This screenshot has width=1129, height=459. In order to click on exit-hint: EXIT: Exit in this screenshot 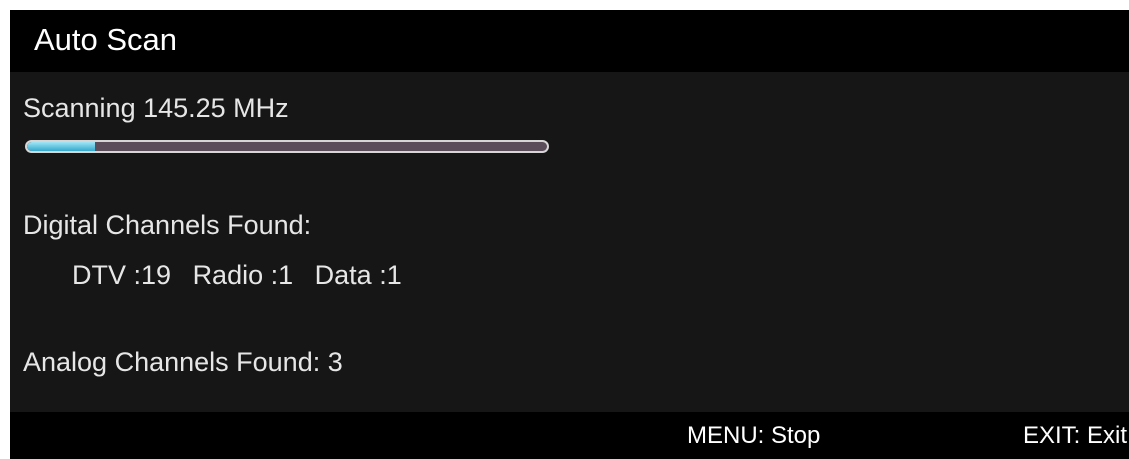, I will do `click(1075, 436)`.